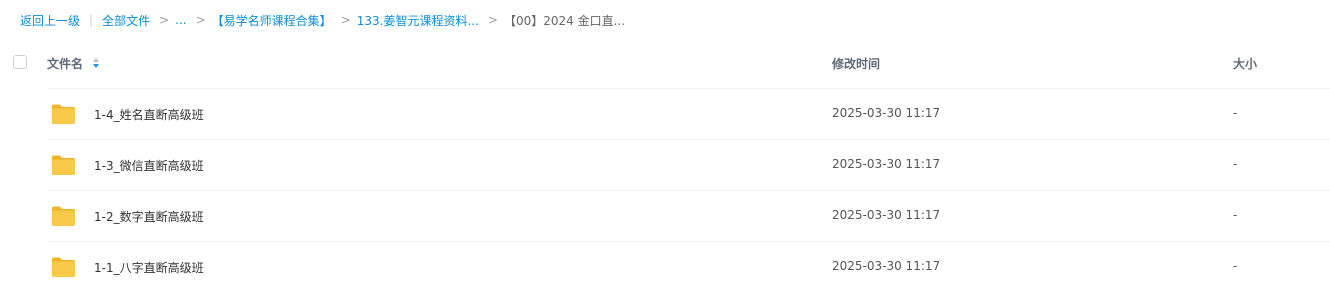 The width and height of the screenshot is (1330, 306). What do you see at coordinates (149, 165) in the screenshot?
I see `file-name: 1-3_微信直断高级班` at bounding box center [149, 165].